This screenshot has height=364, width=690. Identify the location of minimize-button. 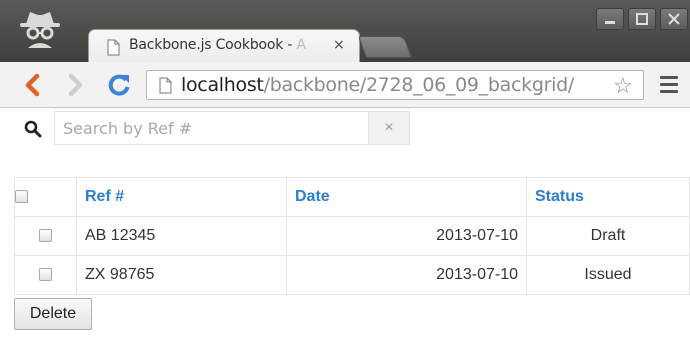
(610, 19).